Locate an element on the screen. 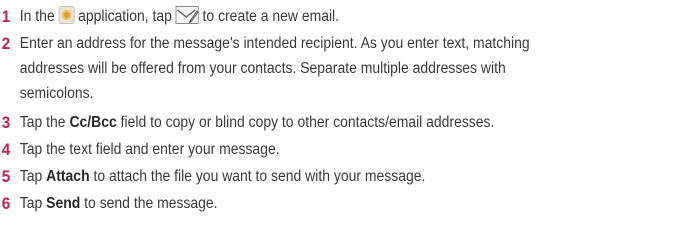 This screenshot has height=244, width=677. step-text: Tap Send to send the message. is located at coordinates (119, 203).